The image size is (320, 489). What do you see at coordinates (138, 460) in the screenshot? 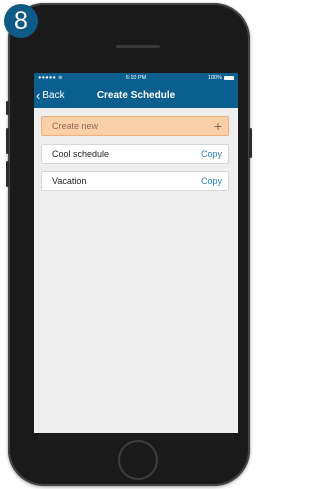
I see `home-button` at bounding box center [138, 460].